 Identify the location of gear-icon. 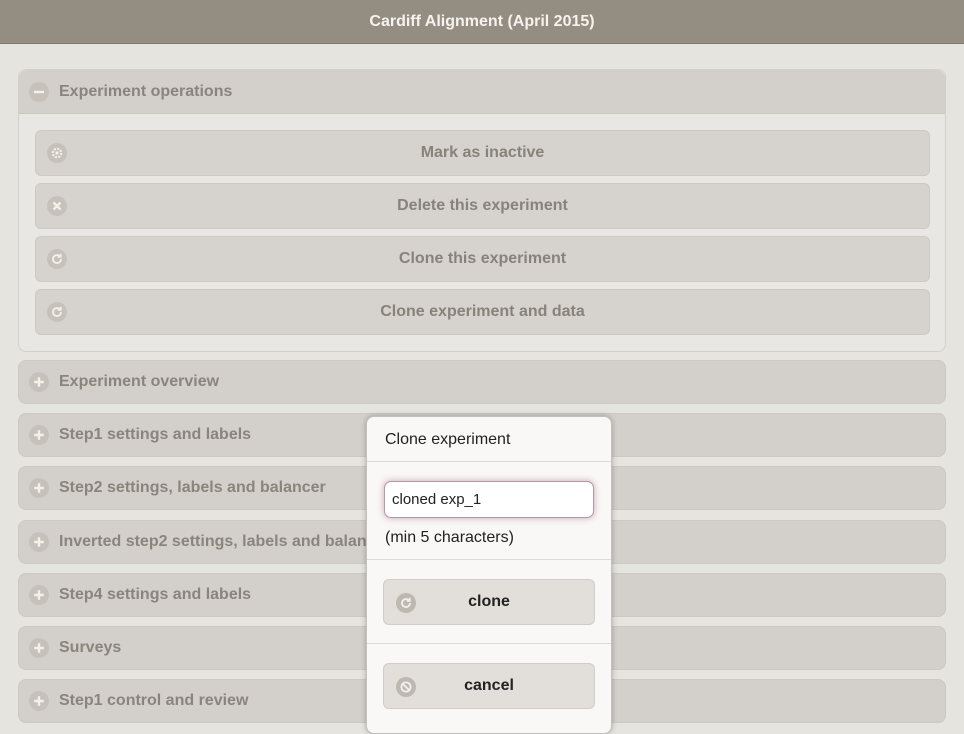
(57, 153).